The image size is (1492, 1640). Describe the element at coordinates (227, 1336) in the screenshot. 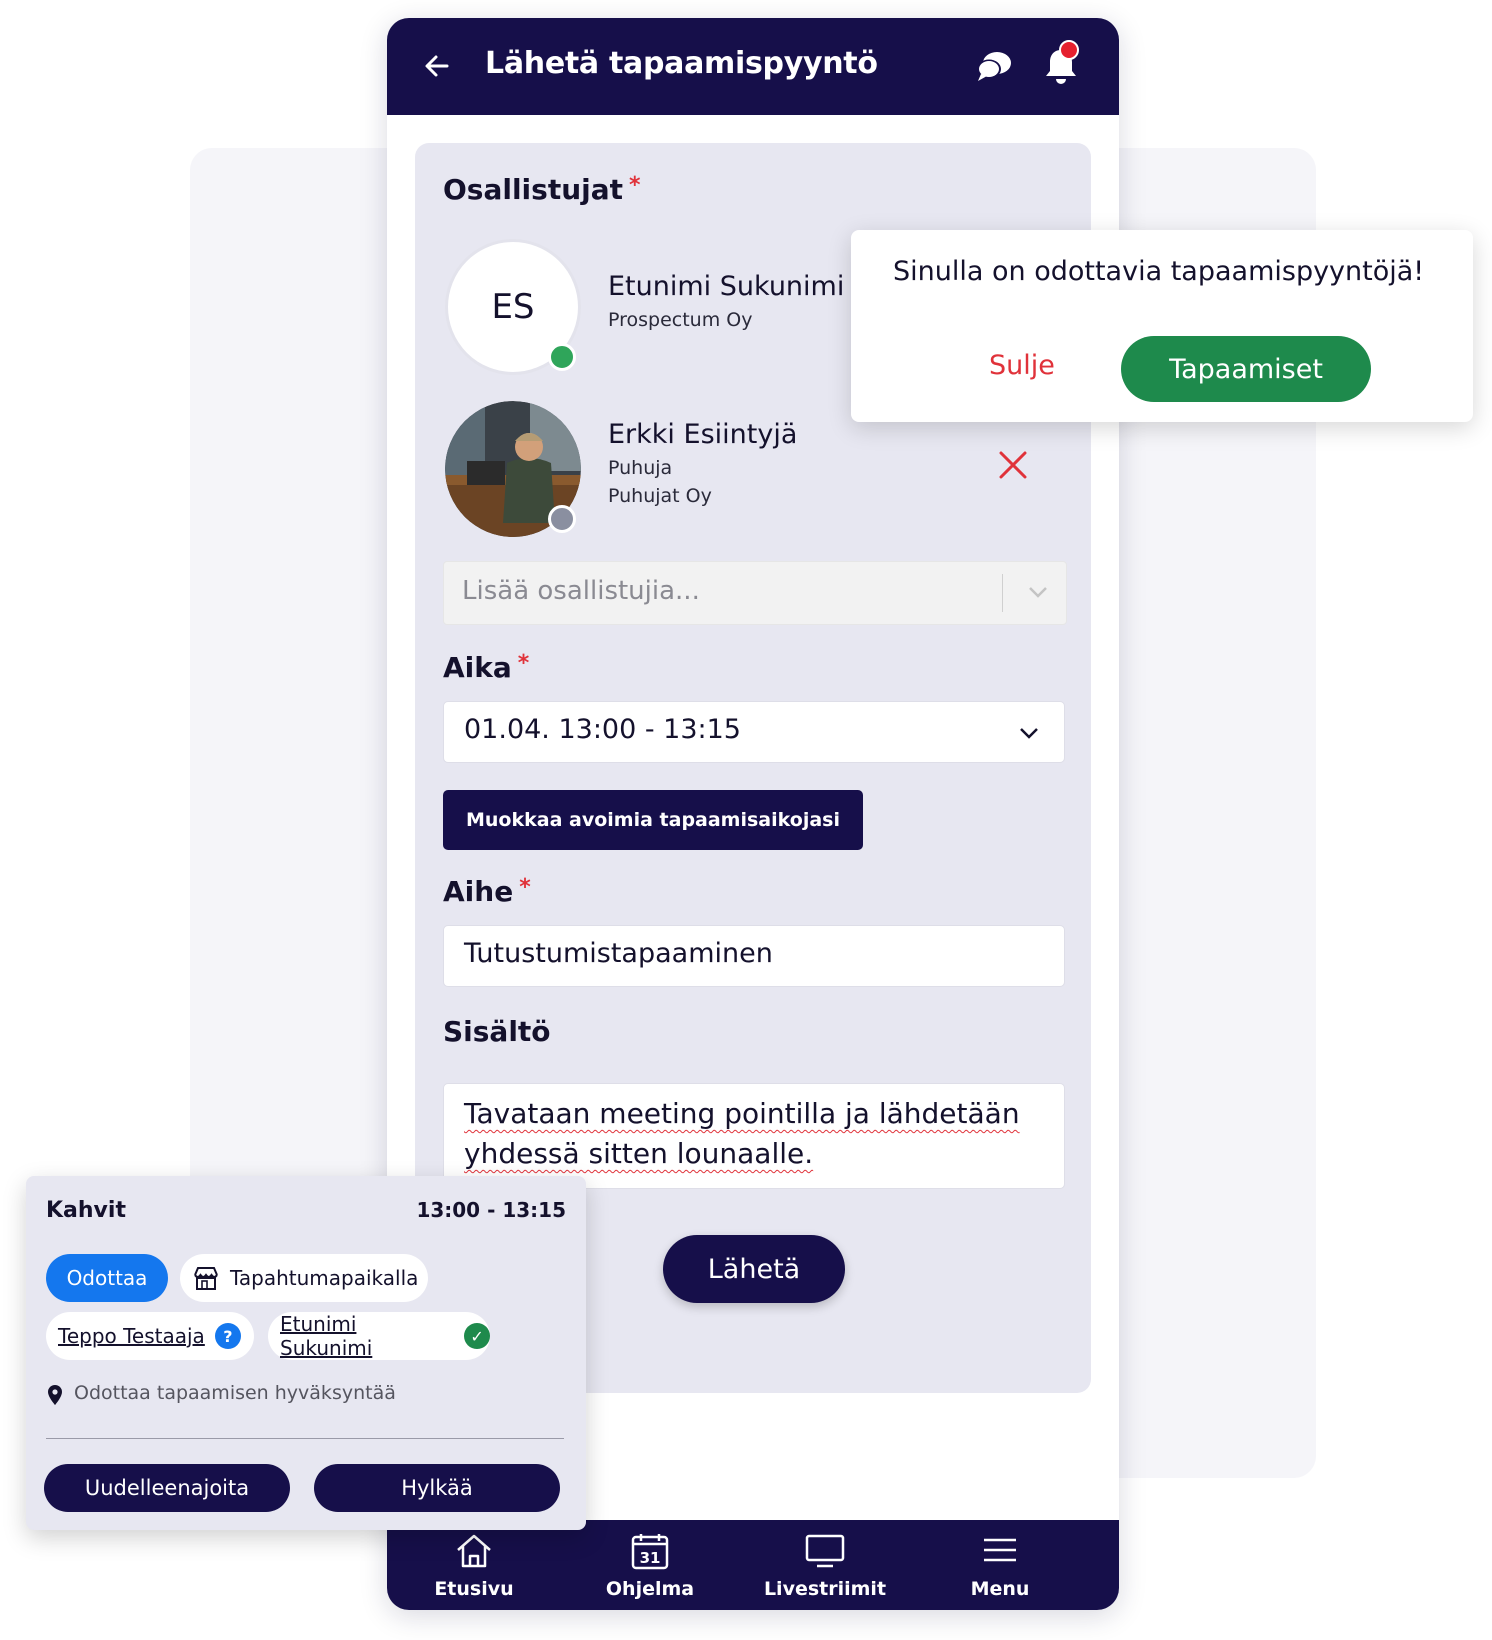

I see `pending-icon: ?` at that location.